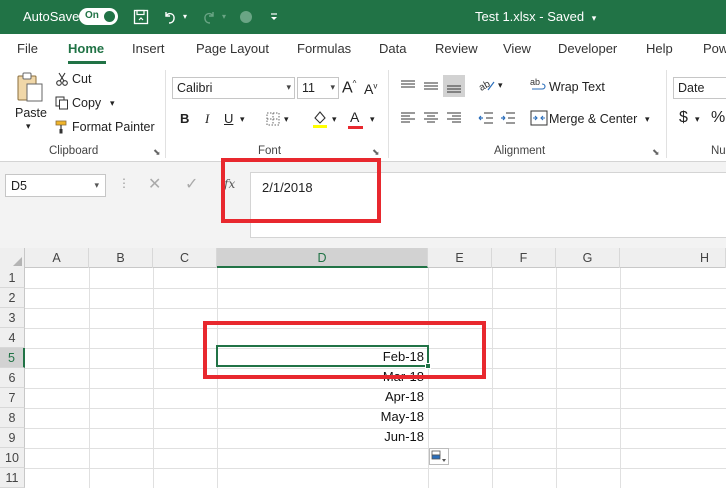 This screenshot has height=488, width=726. What do you see at coordinates (508, 118) in the screenshot?
I see `increase-indent-icon` at bounding box center [508, 118].